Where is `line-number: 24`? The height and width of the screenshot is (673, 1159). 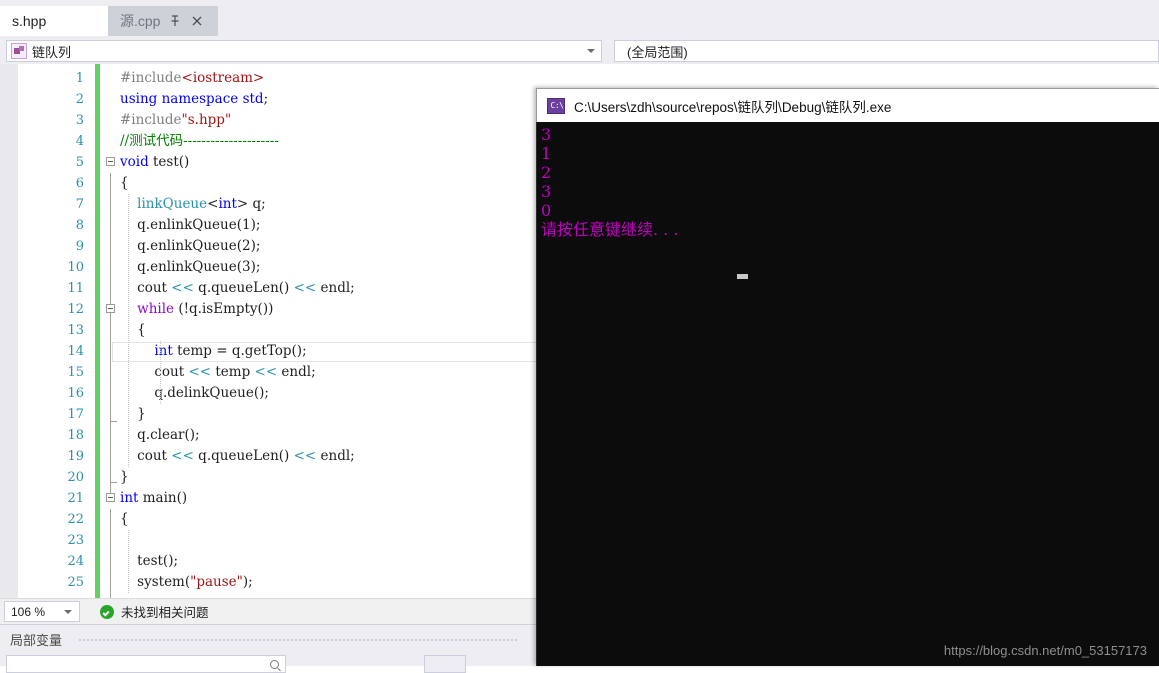 line-number: 24 is located at coordinates (75, 561).